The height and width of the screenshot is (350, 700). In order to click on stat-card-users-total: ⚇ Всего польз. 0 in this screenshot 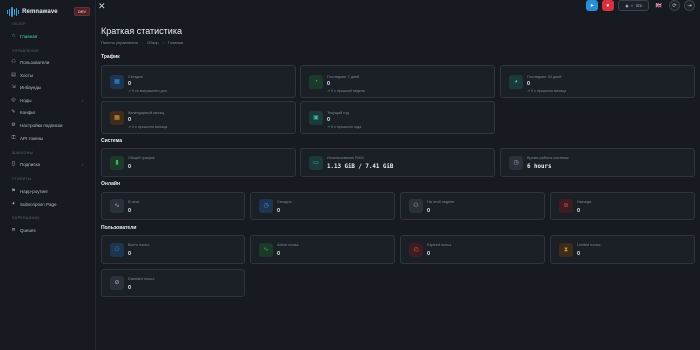, I will do `click(173, 249)`.